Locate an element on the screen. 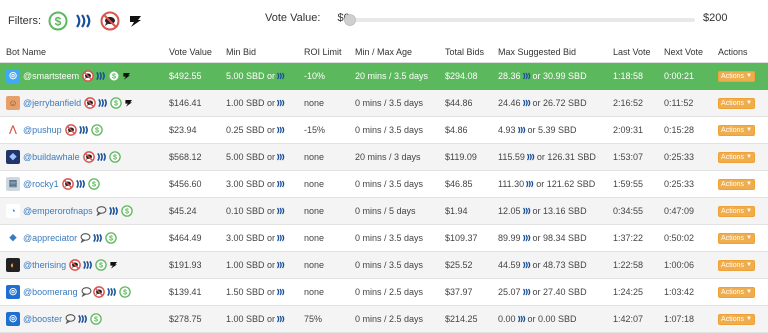 This screenshot has width=768, height=333. slider-track is located at coordinates (522, 20).